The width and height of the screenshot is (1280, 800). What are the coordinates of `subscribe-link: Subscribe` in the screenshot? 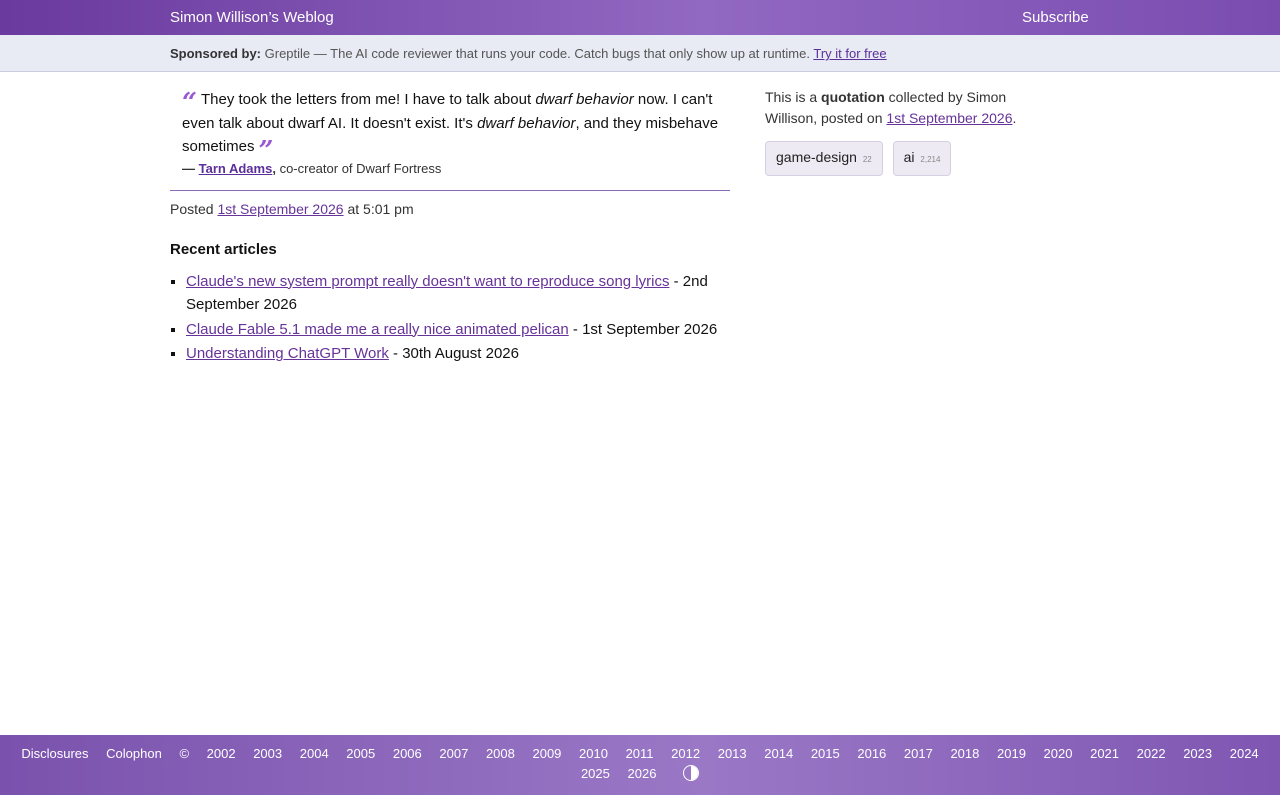 It's located at (1055, 17).